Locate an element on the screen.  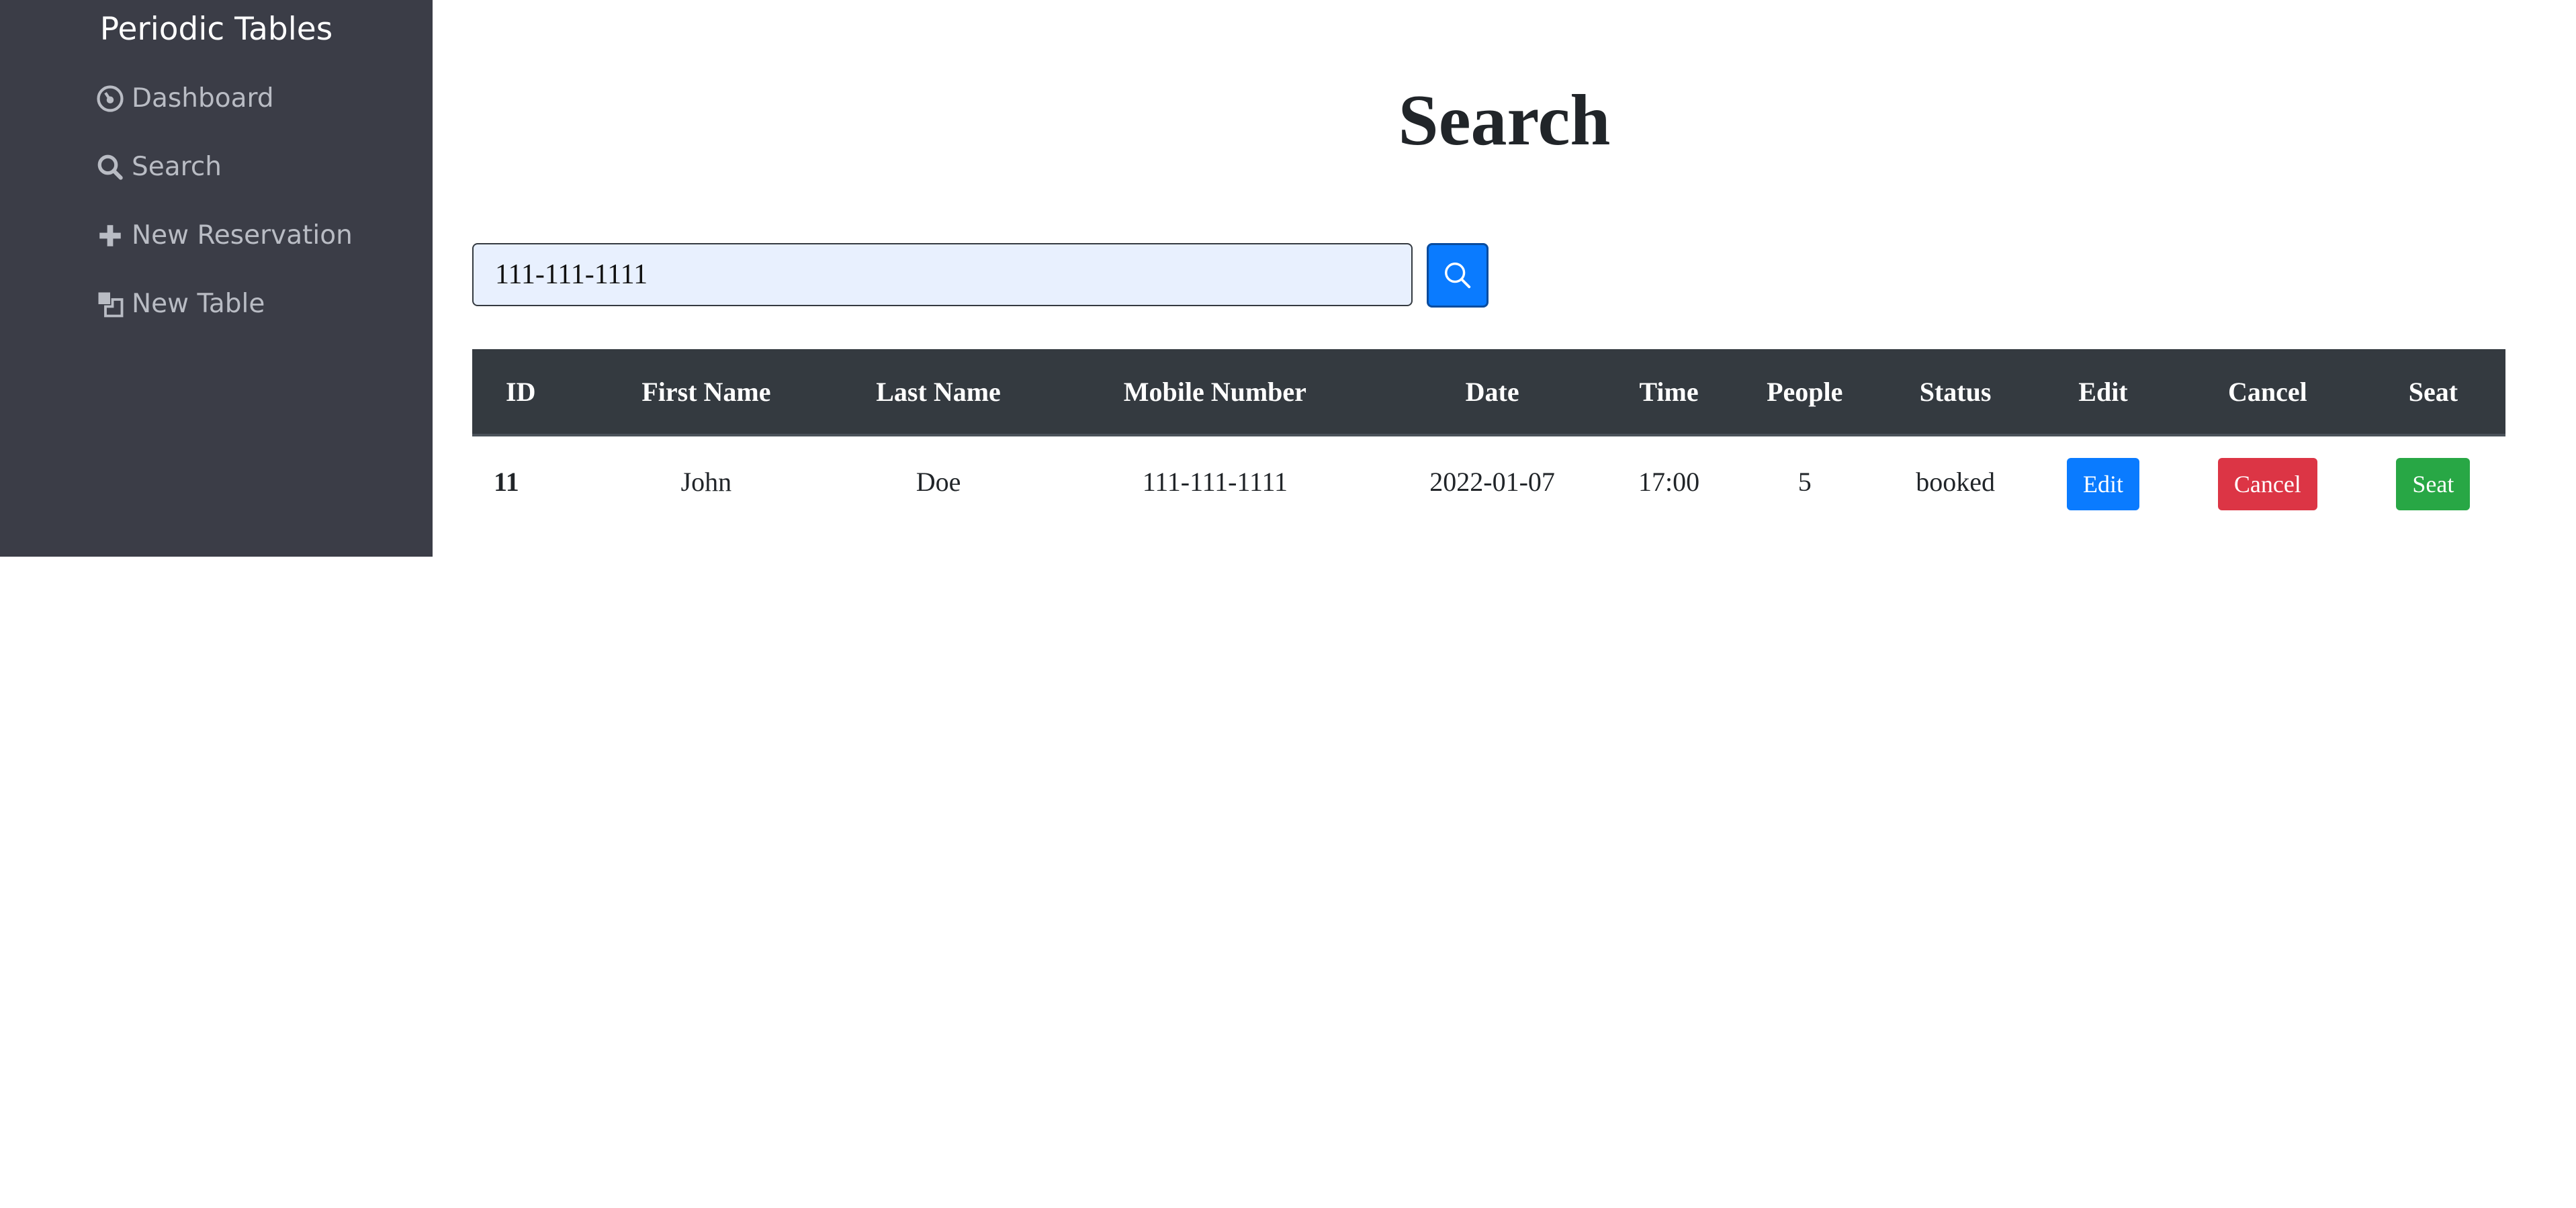
sidebar-item-new-table: New Table is located at coordinates (180, 304).